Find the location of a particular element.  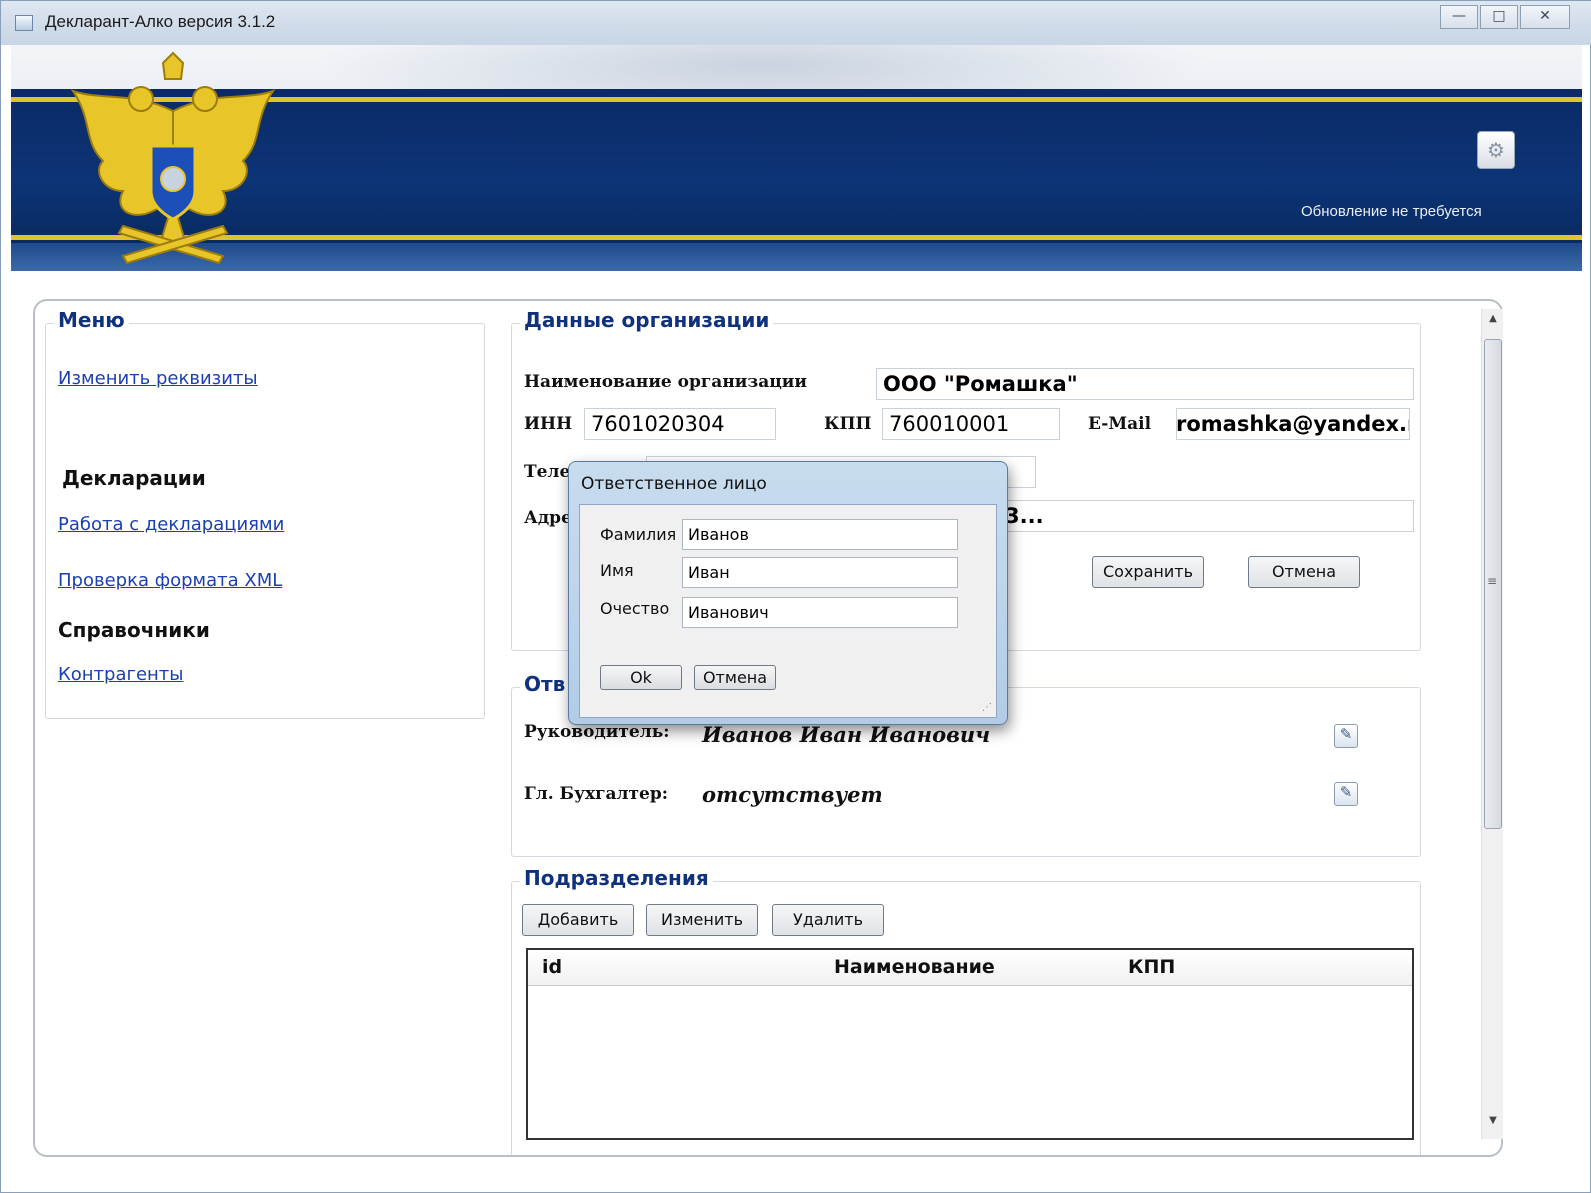

head-value: Иванов Иван Иванович is located at coordinates (846, 734).